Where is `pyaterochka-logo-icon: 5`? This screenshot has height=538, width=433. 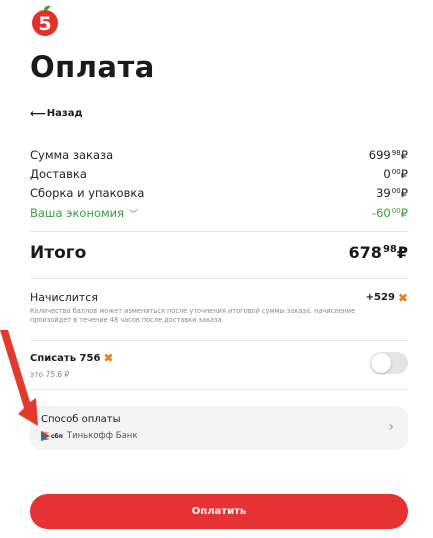 pyaterochka-logo-icon: 5 is located at coordinates (45, 20).